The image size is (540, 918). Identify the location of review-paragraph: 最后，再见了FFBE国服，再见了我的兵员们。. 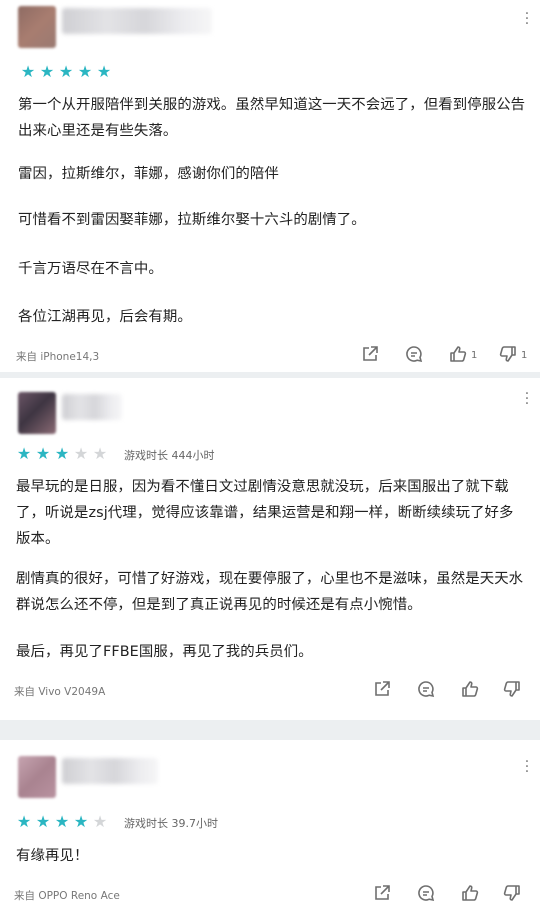
(164, 652).